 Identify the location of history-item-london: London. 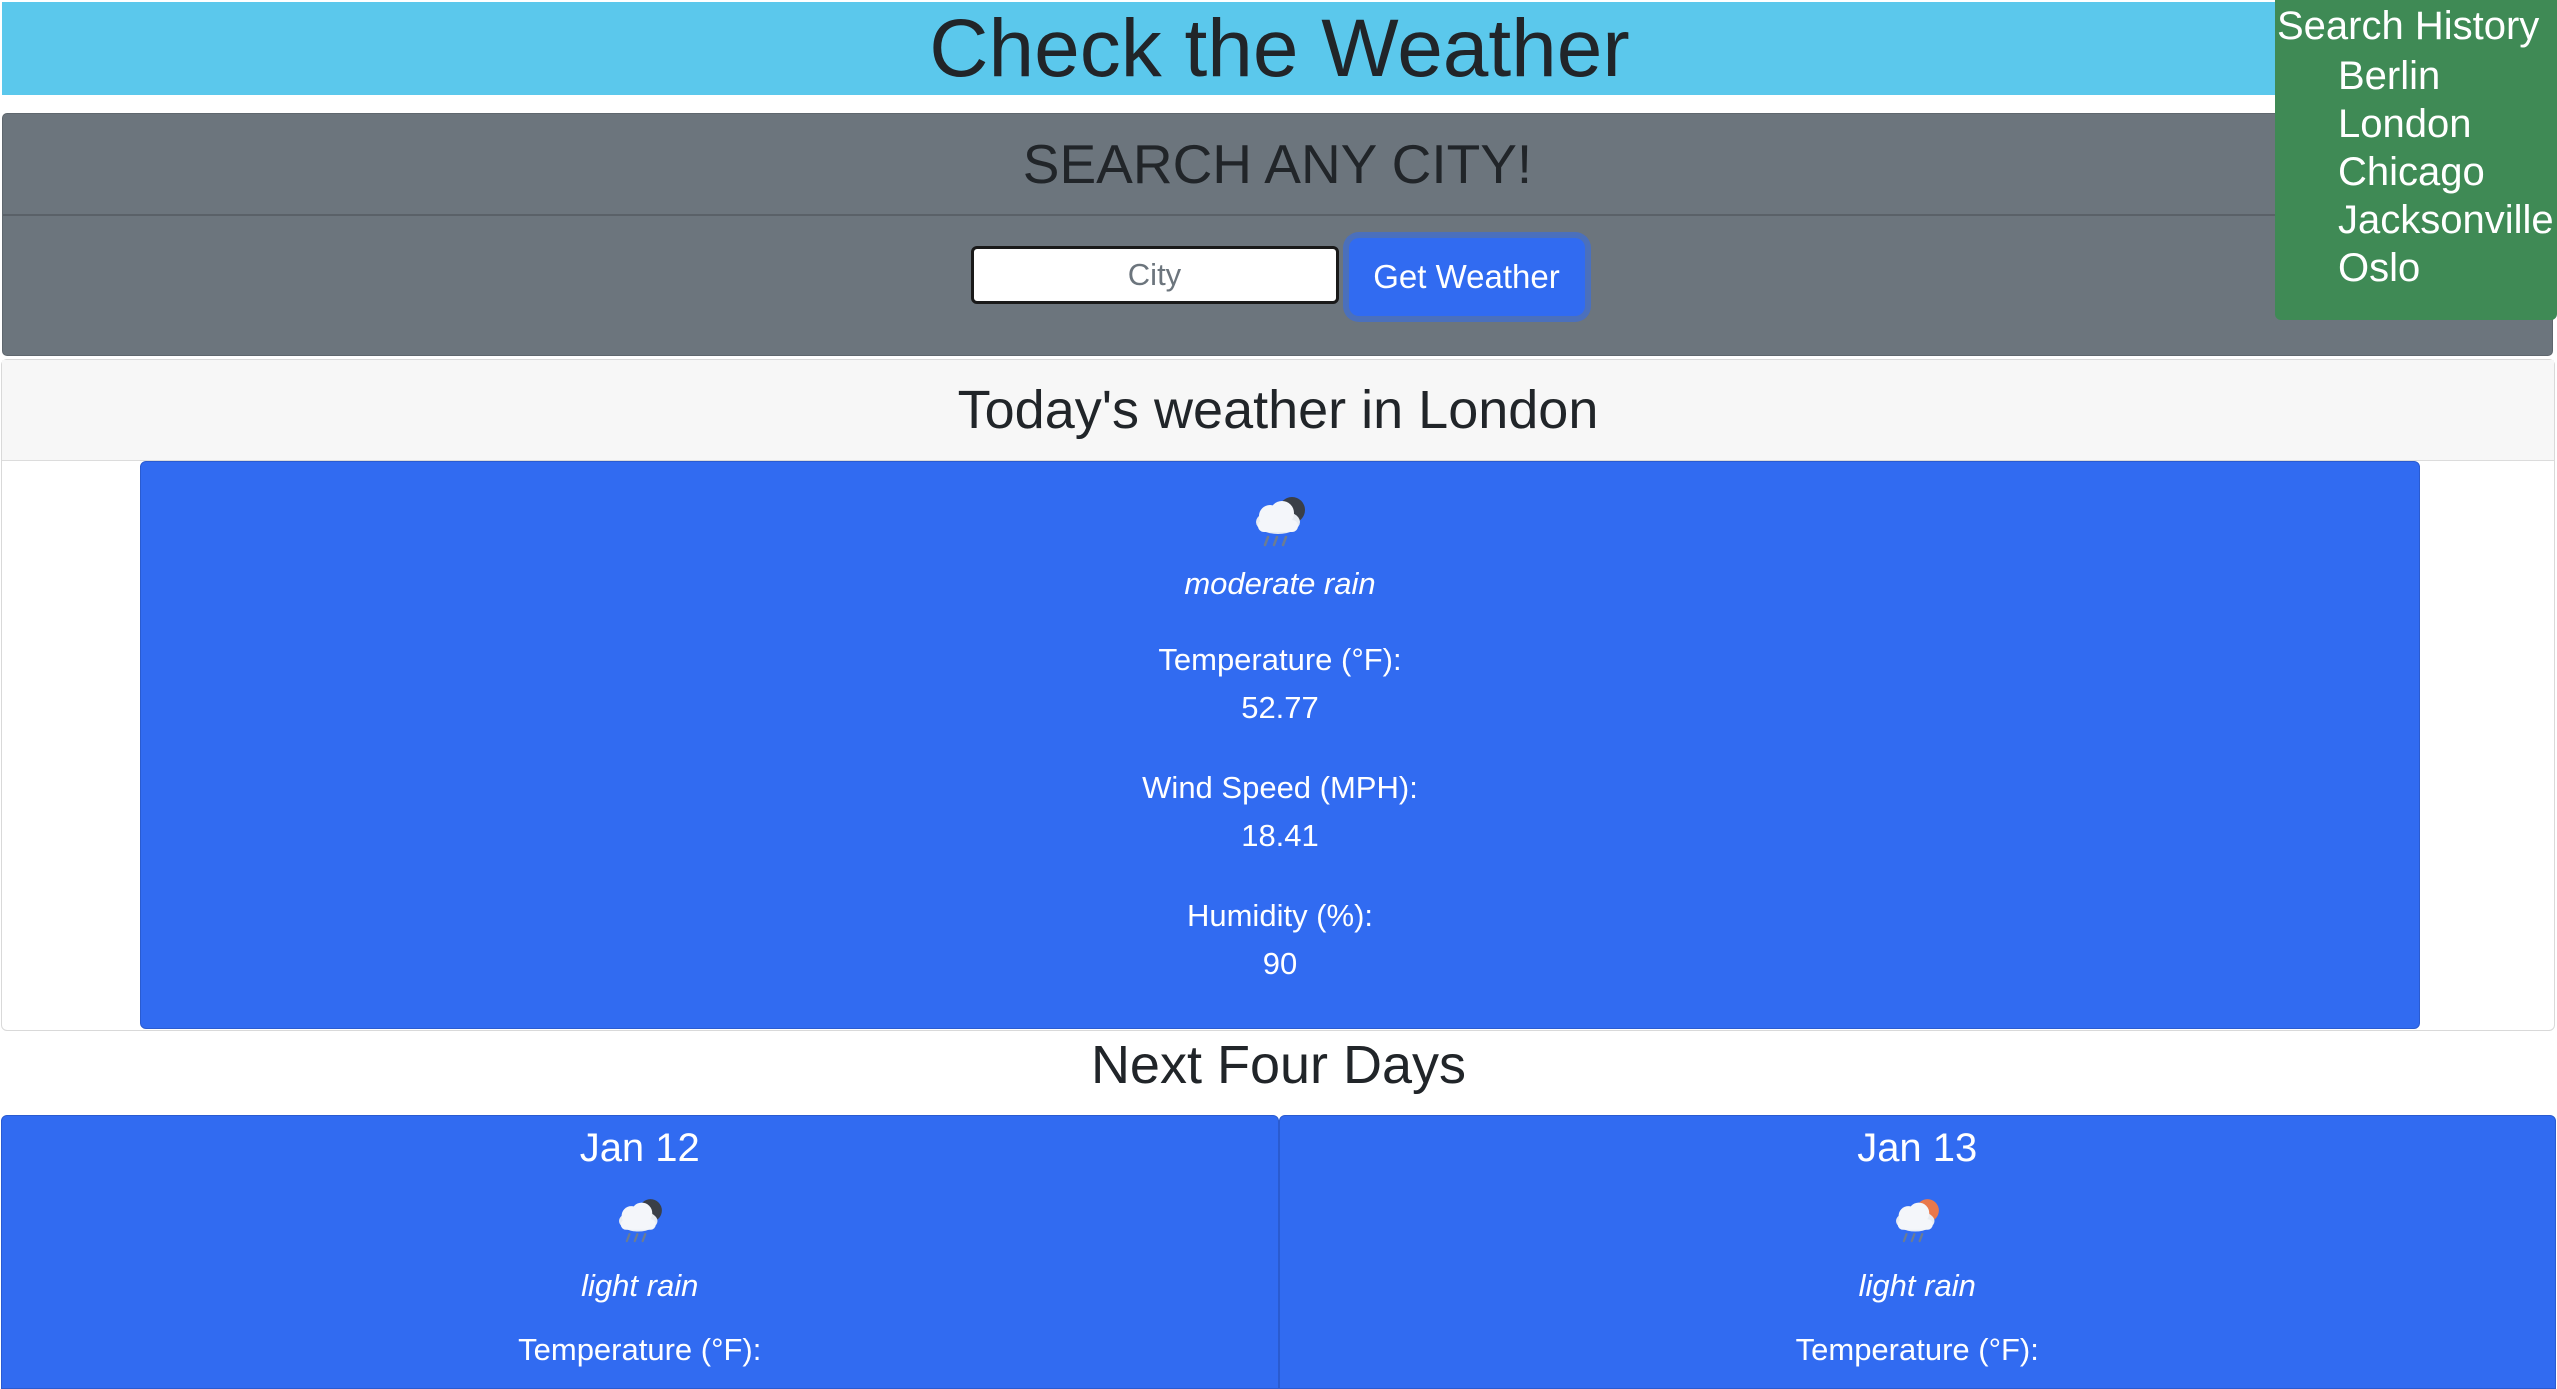
(2447, 124).